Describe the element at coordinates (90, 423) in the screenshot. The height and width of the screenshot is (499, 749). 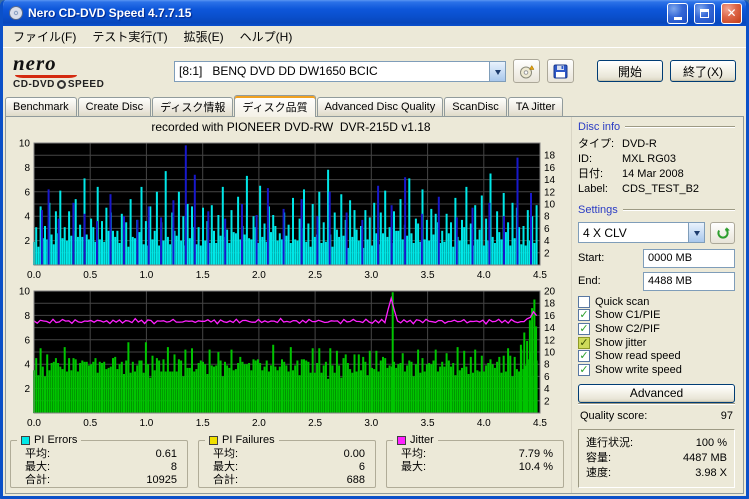
I see `svg-text: 0.5` at that location.